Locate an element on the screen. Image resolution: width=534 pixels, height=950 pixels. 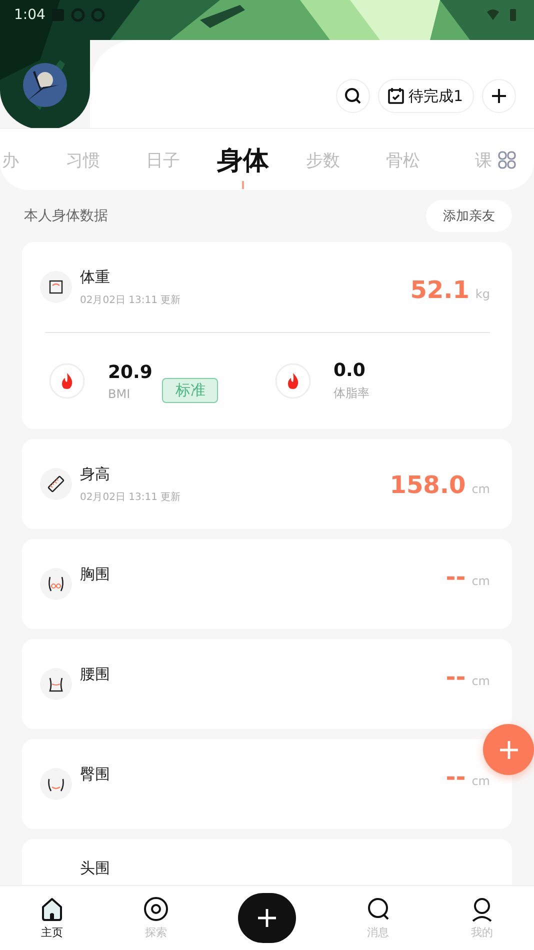
search-button is located at coordinates (353, 96).